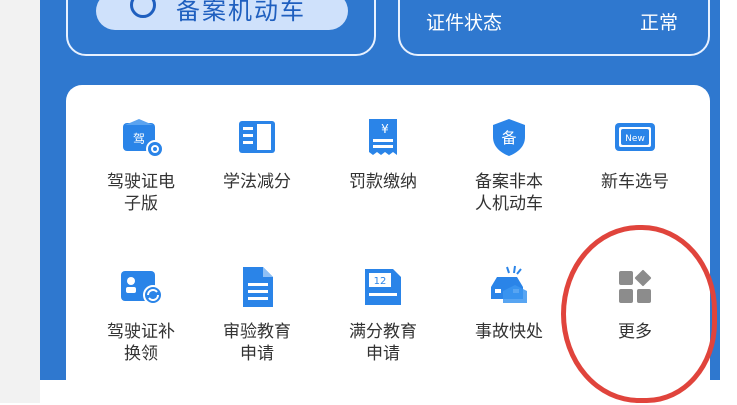  What do you see at coordinates (509, 165) in the screenshot?
I see `service-register-other-vehicle: 备 备案非本 人机动车` at bounding box center [509, 165].